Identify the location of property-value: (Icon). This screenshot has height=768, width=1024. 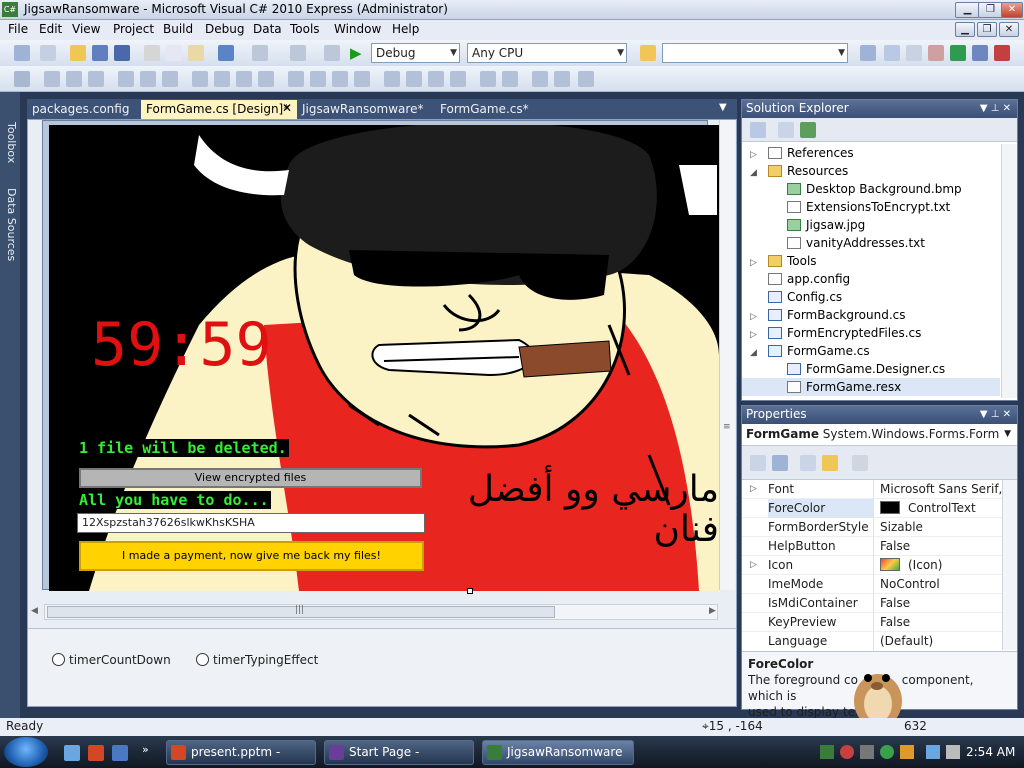
(941, 565).